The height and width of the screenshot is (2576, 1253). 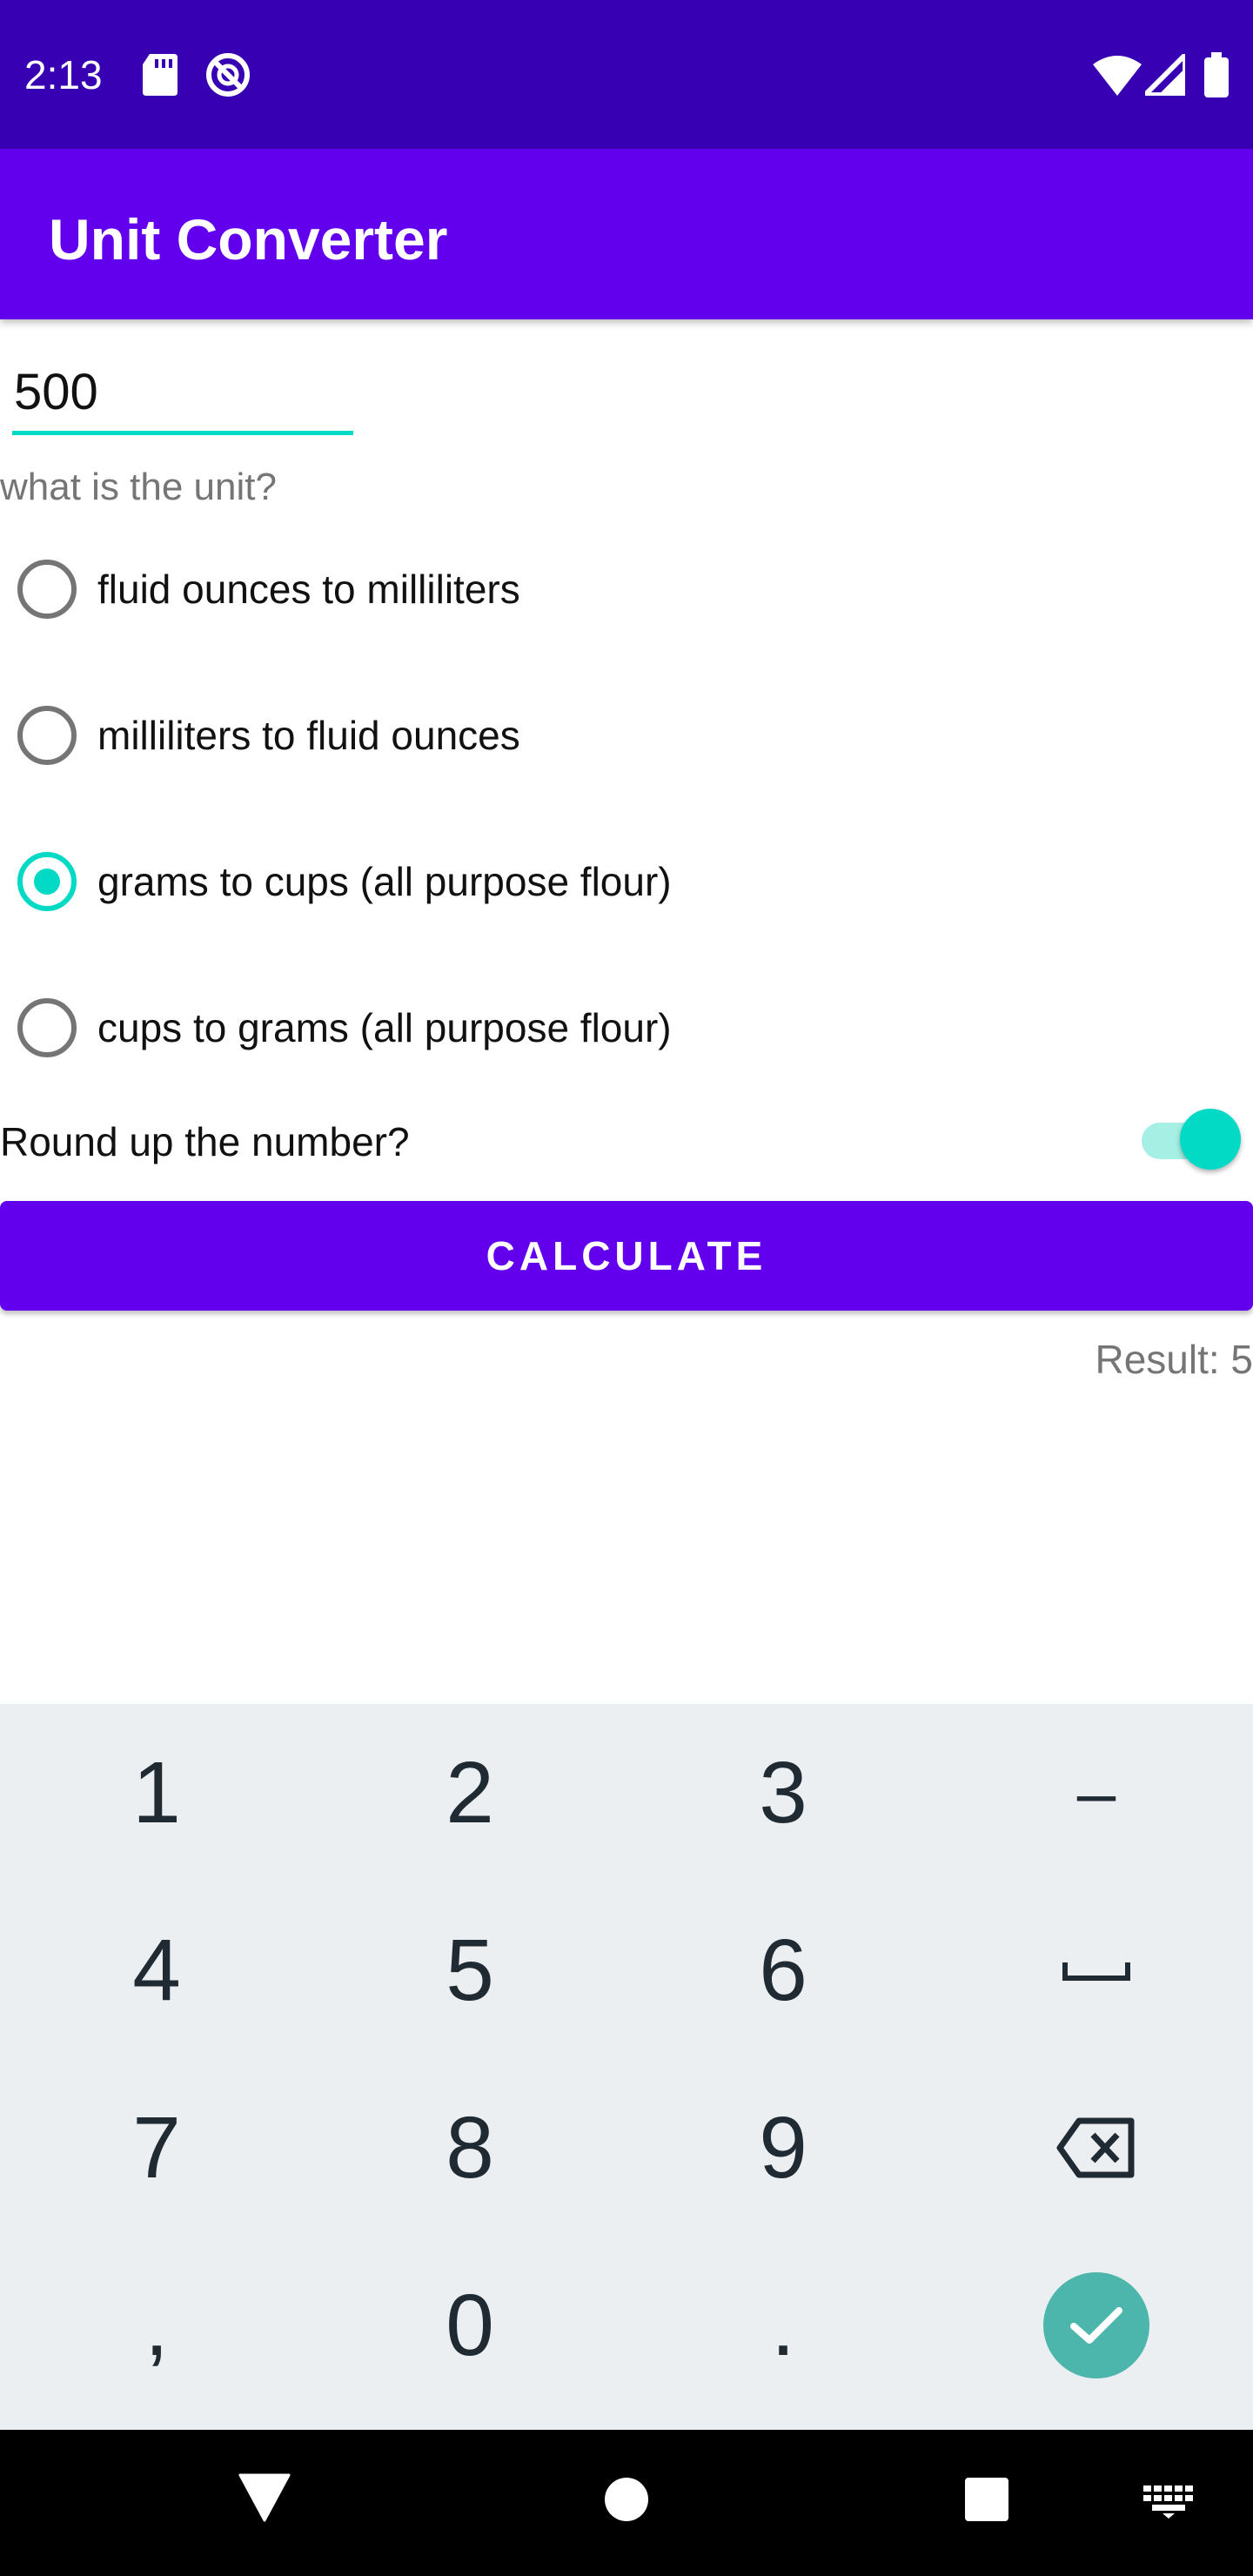 I want to click on key-done, so click(x=1096, y=2325).